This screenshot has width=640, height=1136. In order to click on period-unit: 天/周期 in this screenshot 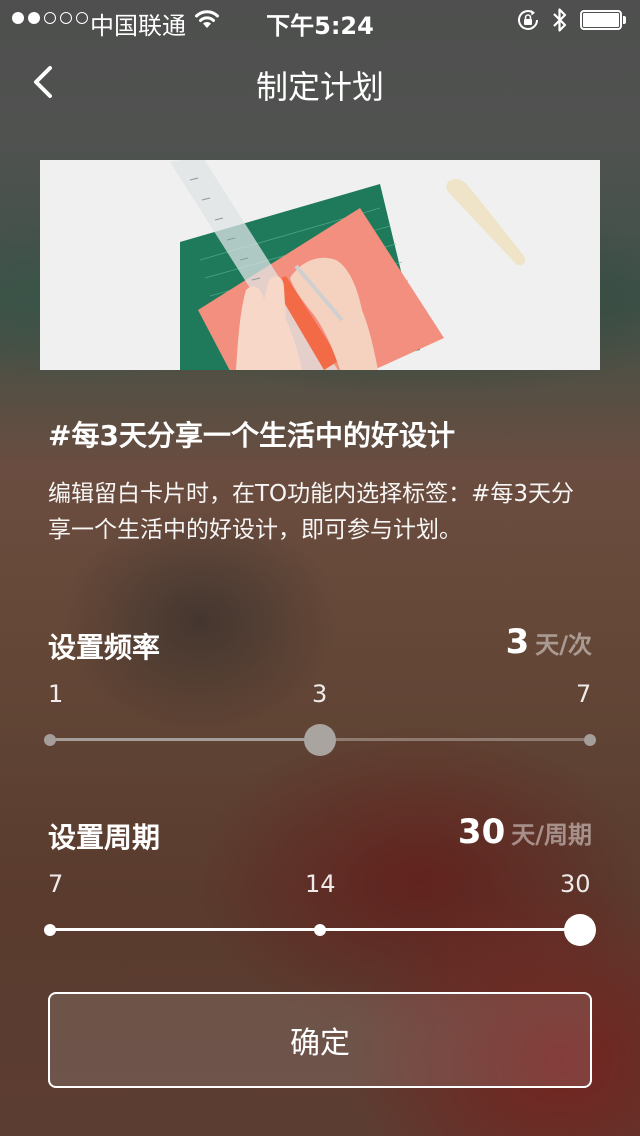, I will do `click(551, 835)`.